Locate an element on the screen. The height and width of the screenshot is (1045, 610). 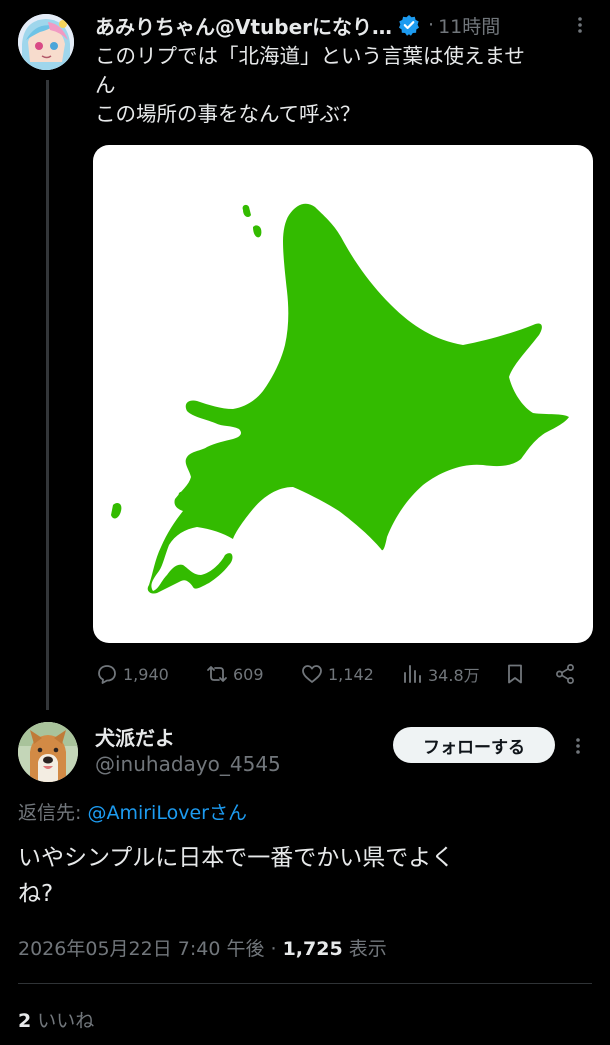
reply-count: 1,940 is located at coordinates (146, 674).